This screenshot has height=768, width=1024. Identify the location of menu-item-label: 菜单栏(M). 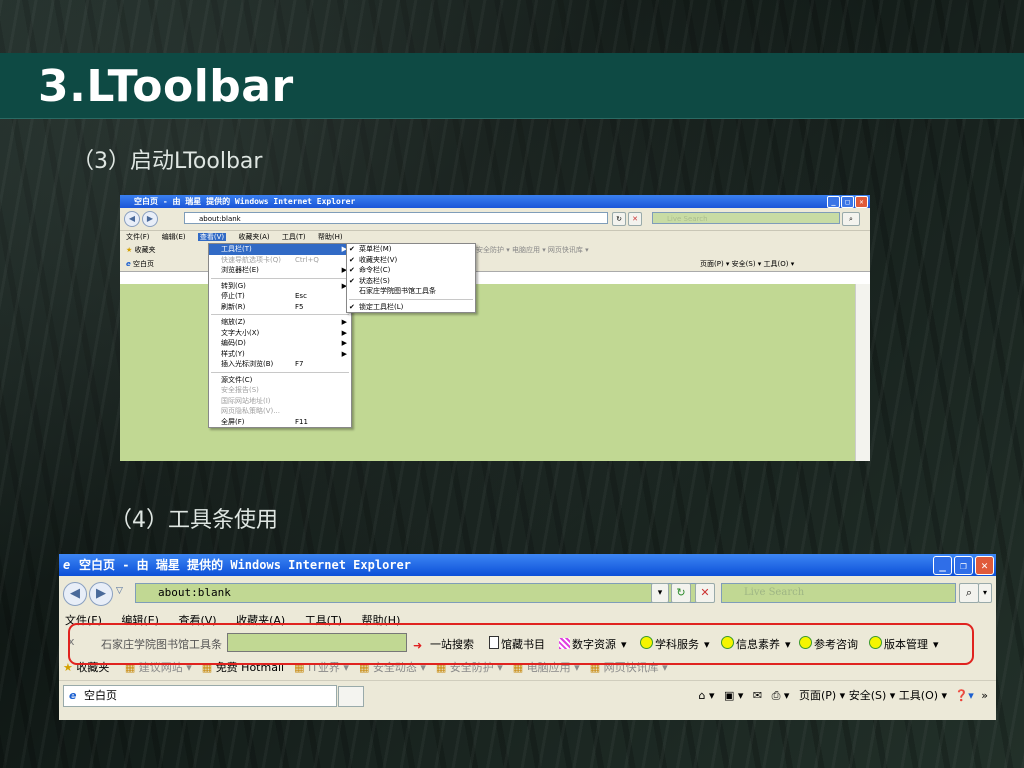
(375, 249).